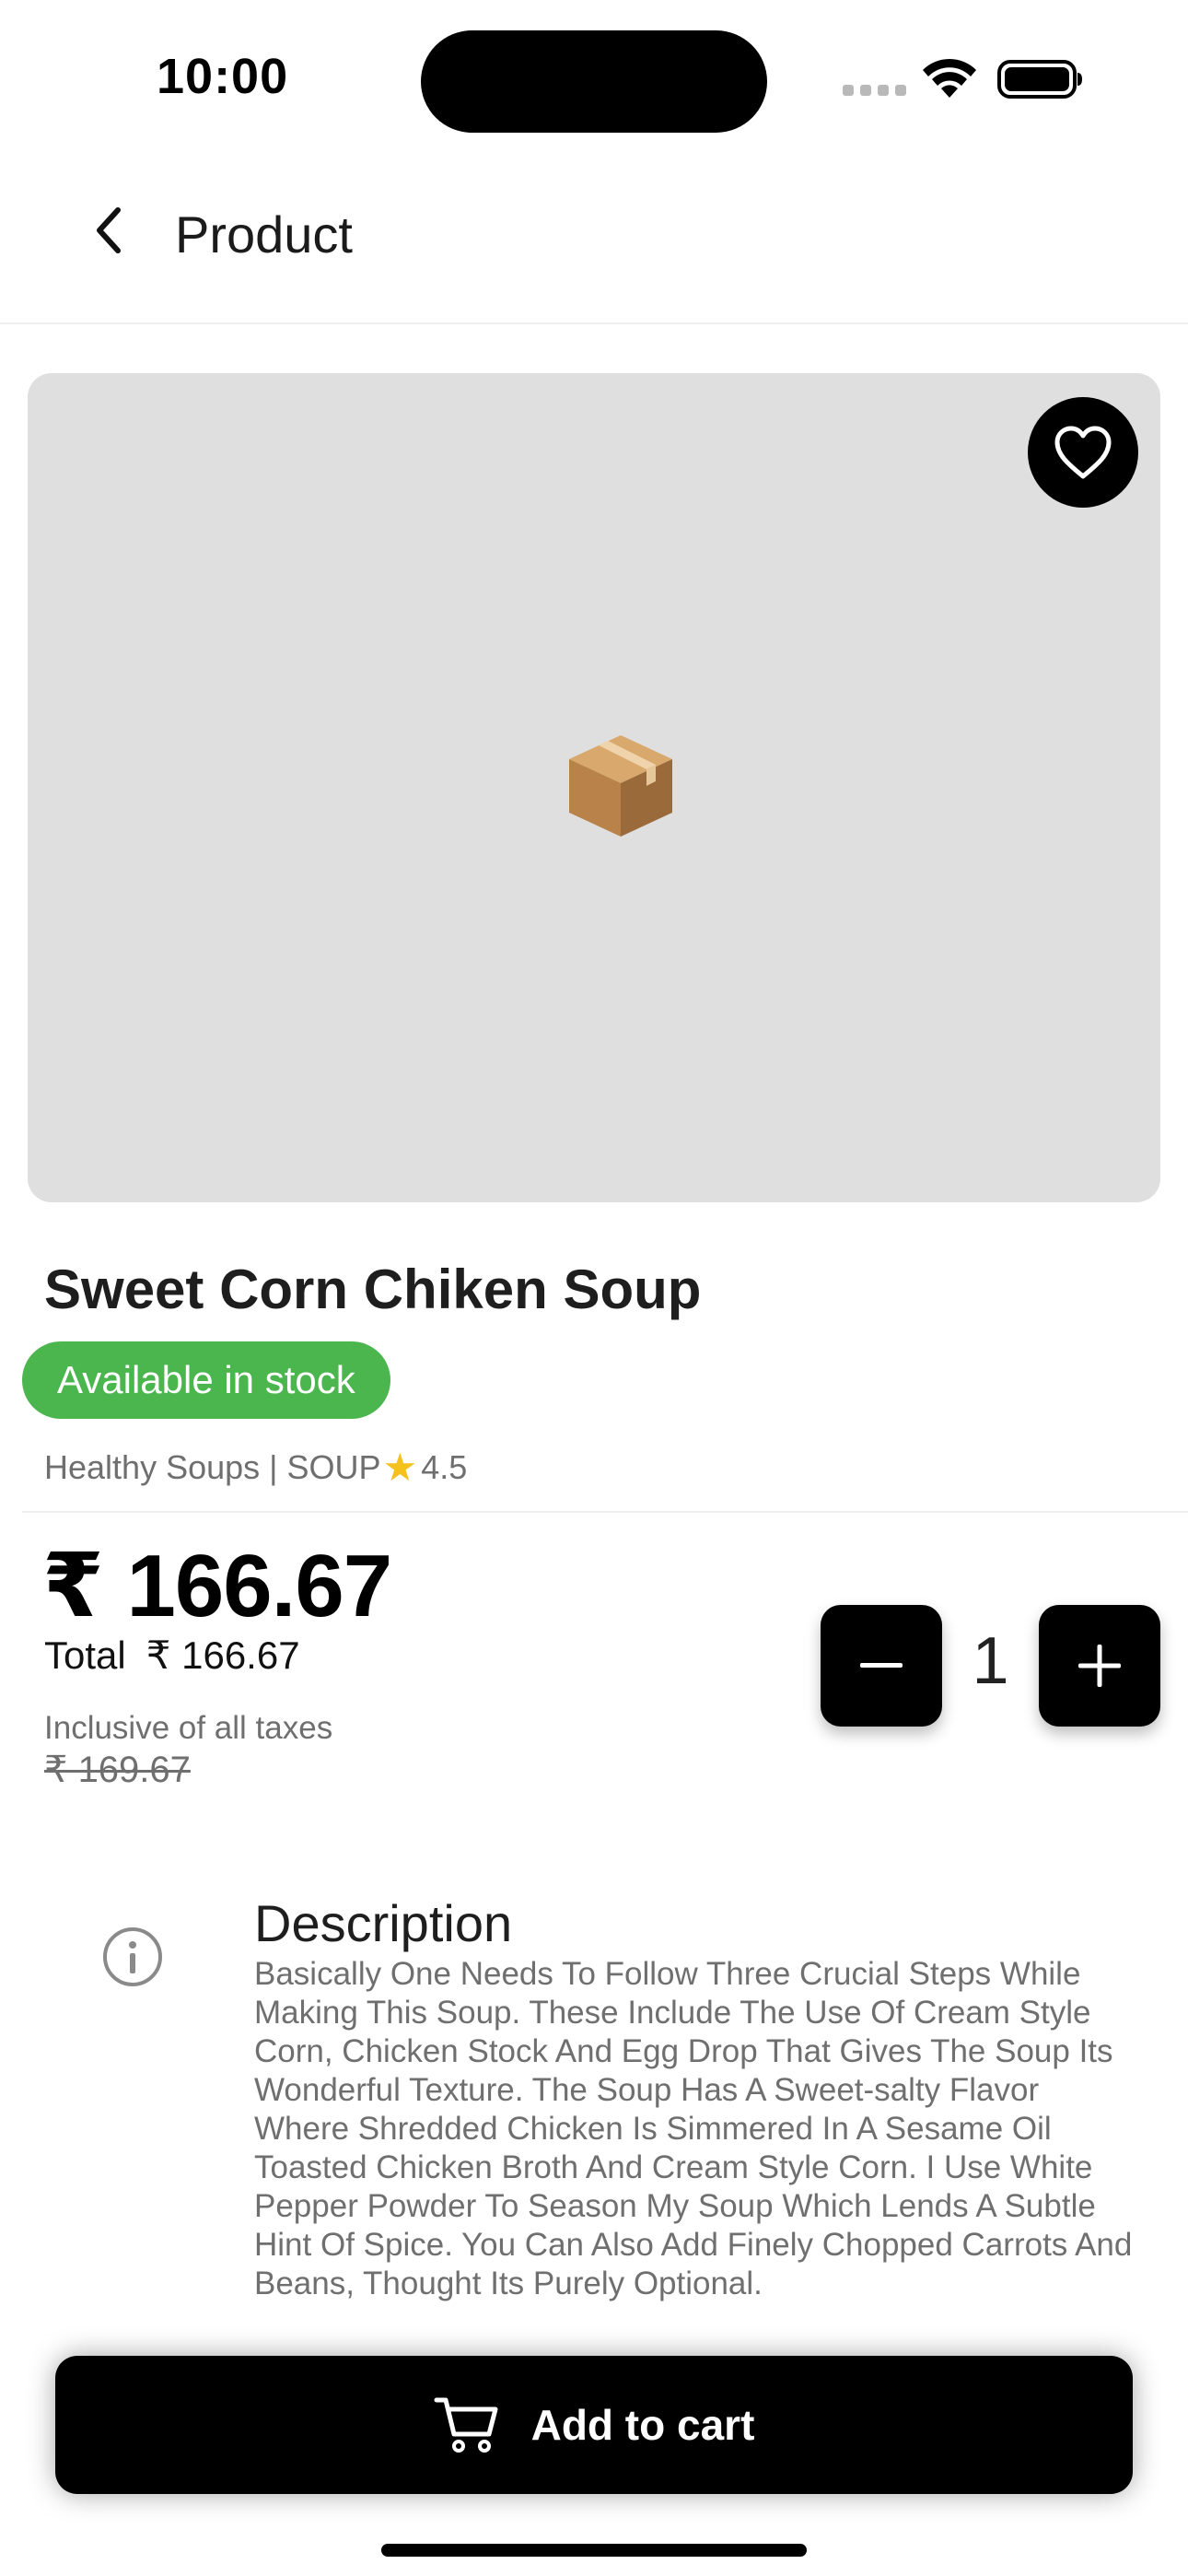  Describe the element at coordinates (1039, 79) in the screenshot. I see `battery-icon` at that location.